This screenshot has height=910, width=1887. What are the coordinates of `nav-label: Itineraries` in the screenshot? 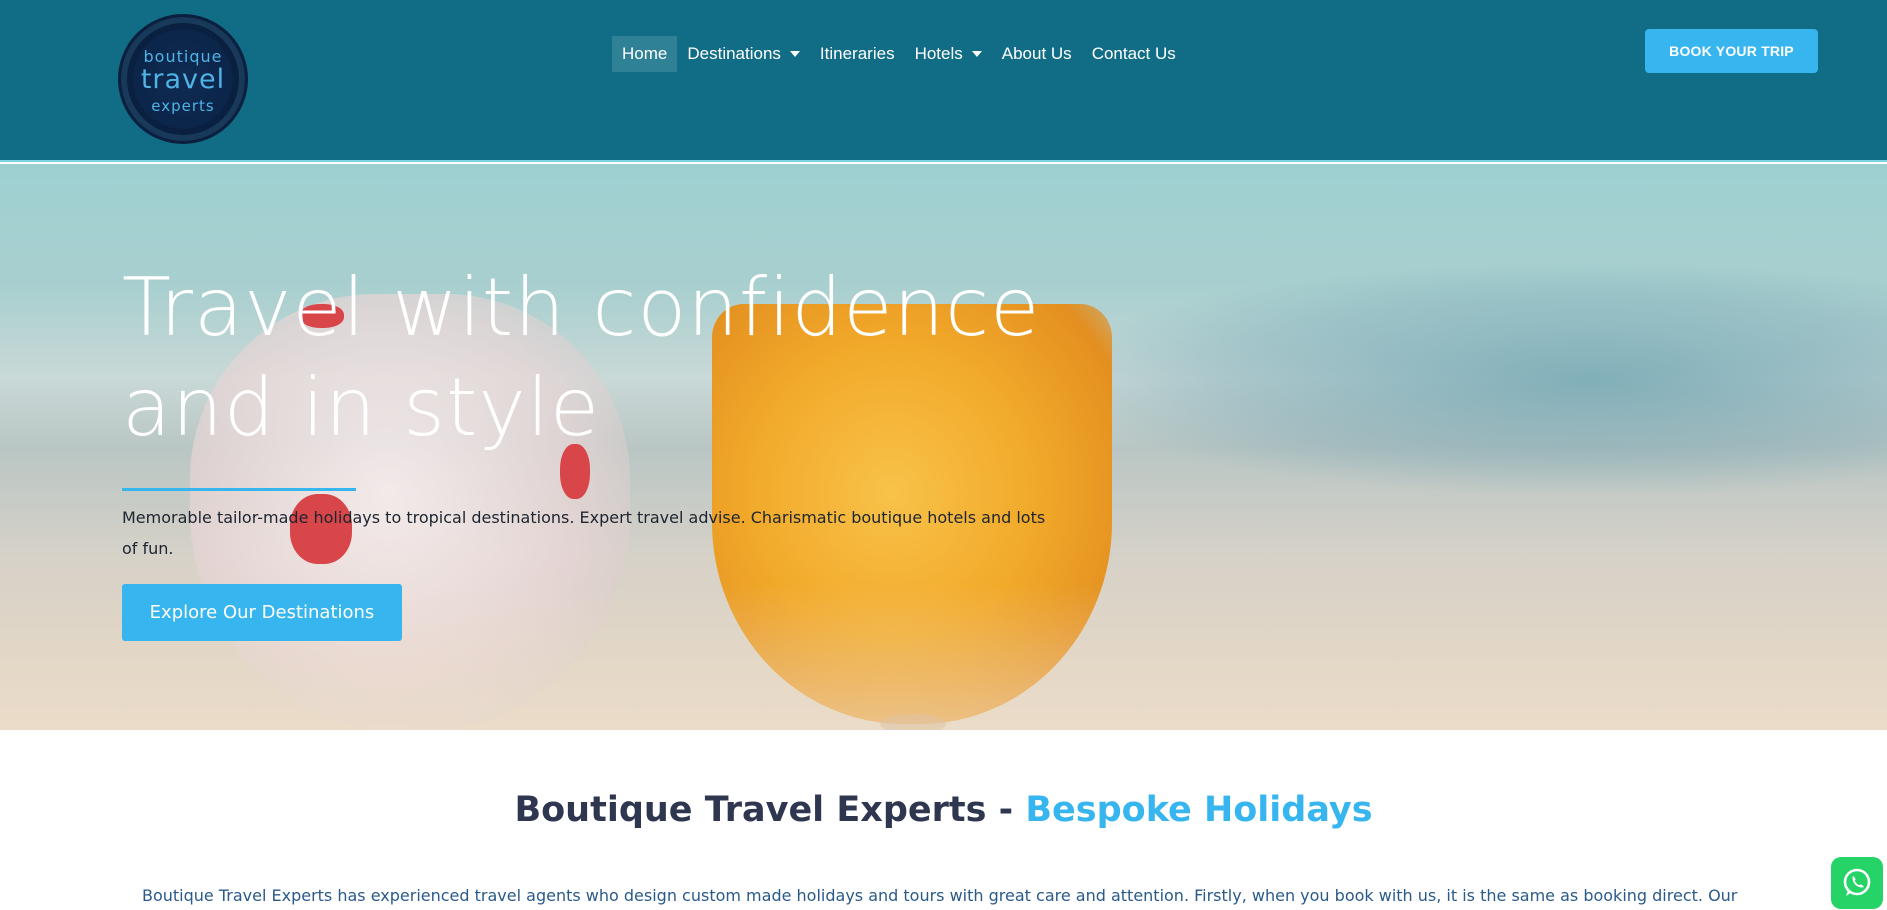 It's located at (857, 53).